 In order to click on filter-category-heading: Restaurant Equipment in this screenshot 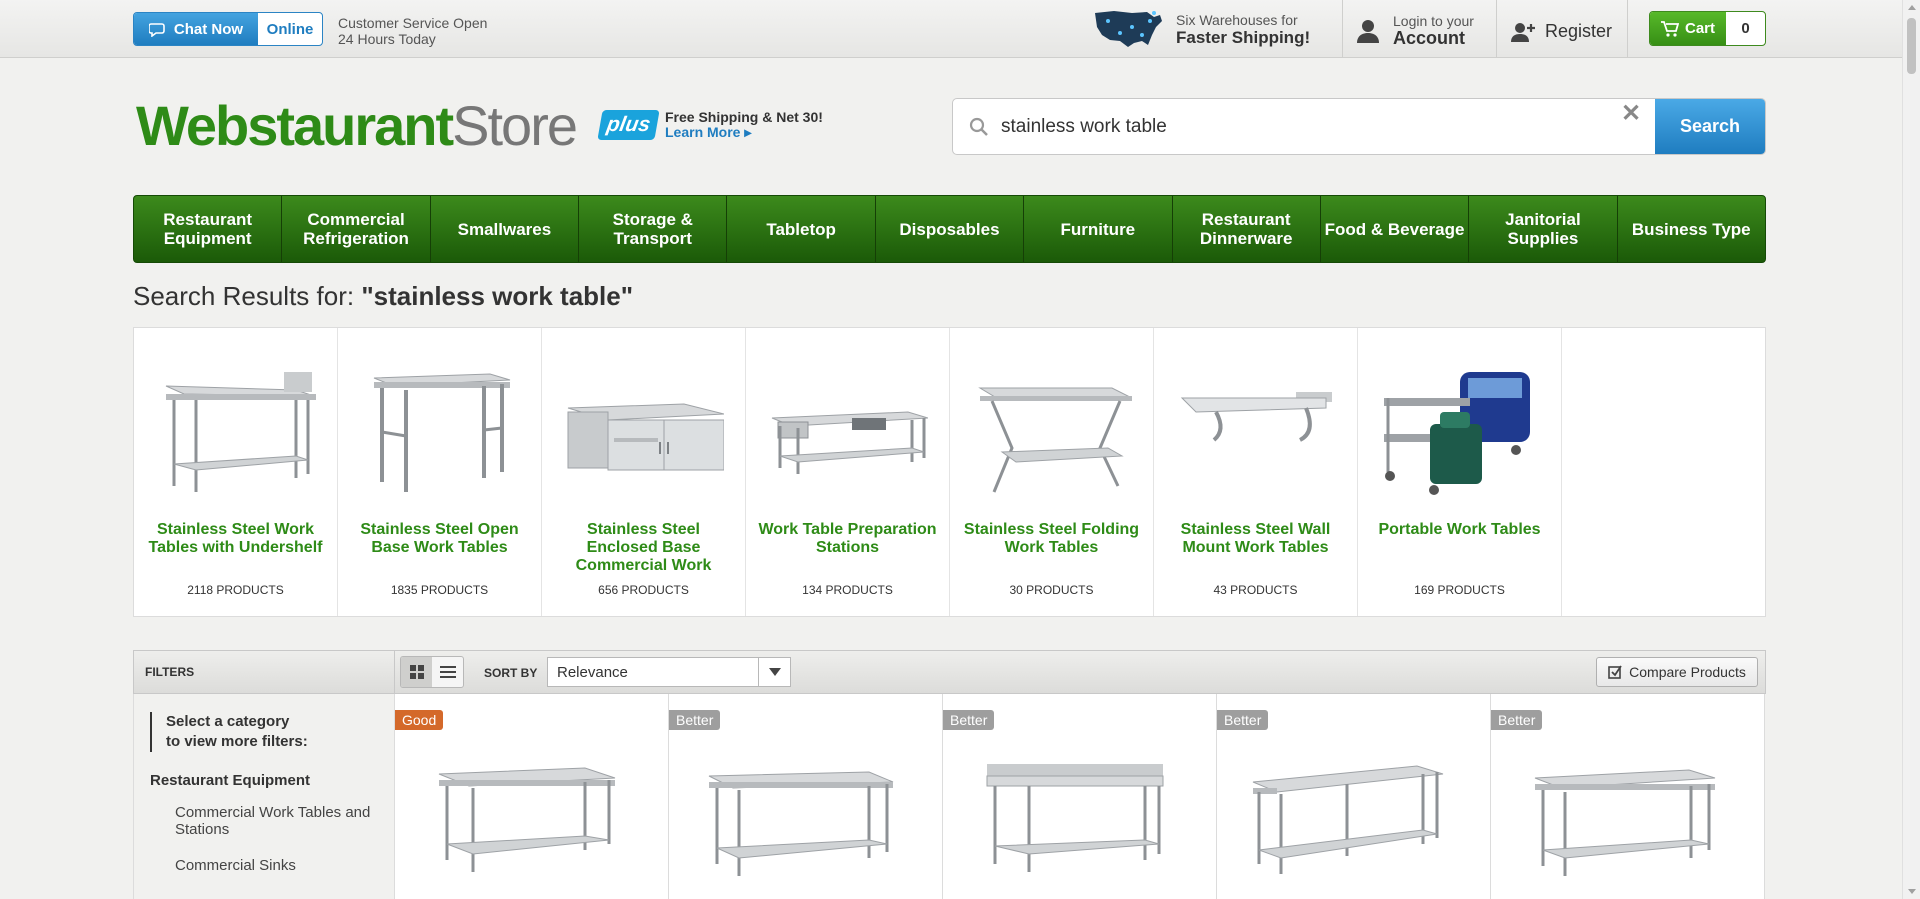, I will do `click(230, 780)`.